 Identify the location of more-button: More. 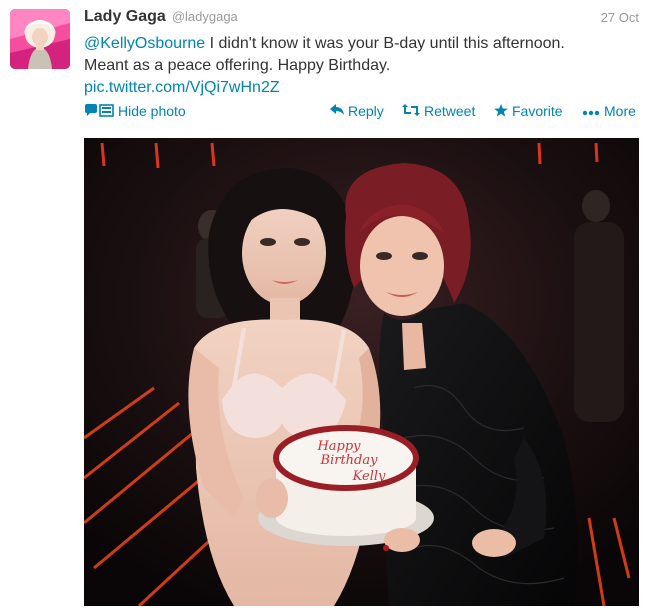
(609, 111).